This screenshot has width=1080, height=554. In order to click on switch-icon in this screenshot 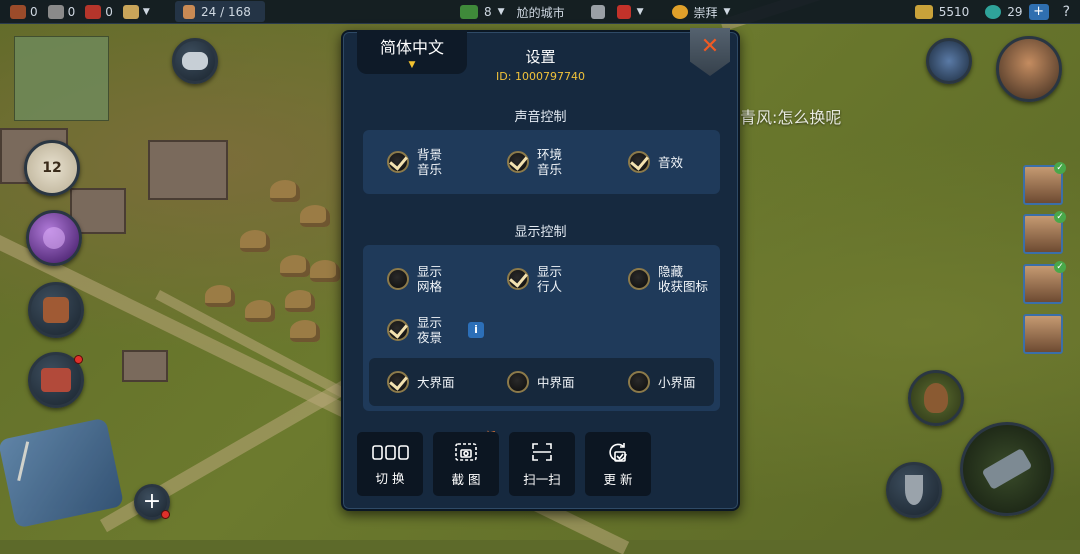, I will do `click(390, 452)`.